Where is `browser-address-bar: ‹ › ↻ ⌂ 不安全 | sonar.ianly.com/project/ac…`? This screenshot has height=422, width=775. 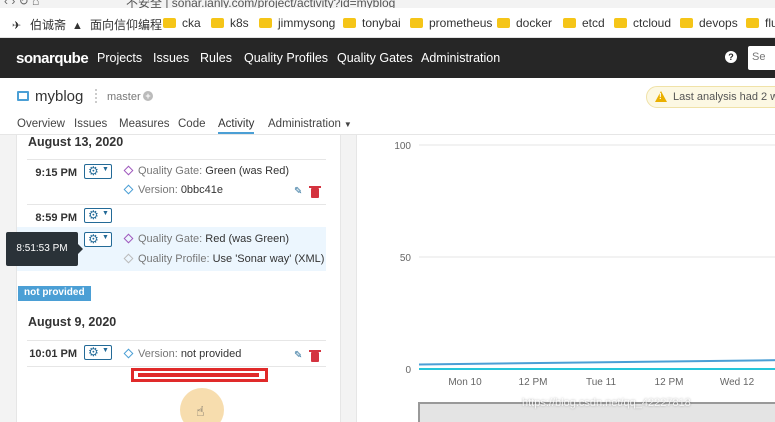 browser-address-bar: ‹ › ↻ ⌂ 不安全 | sonar.ianly.com/project/ac… is located at coordinates (387, 4).